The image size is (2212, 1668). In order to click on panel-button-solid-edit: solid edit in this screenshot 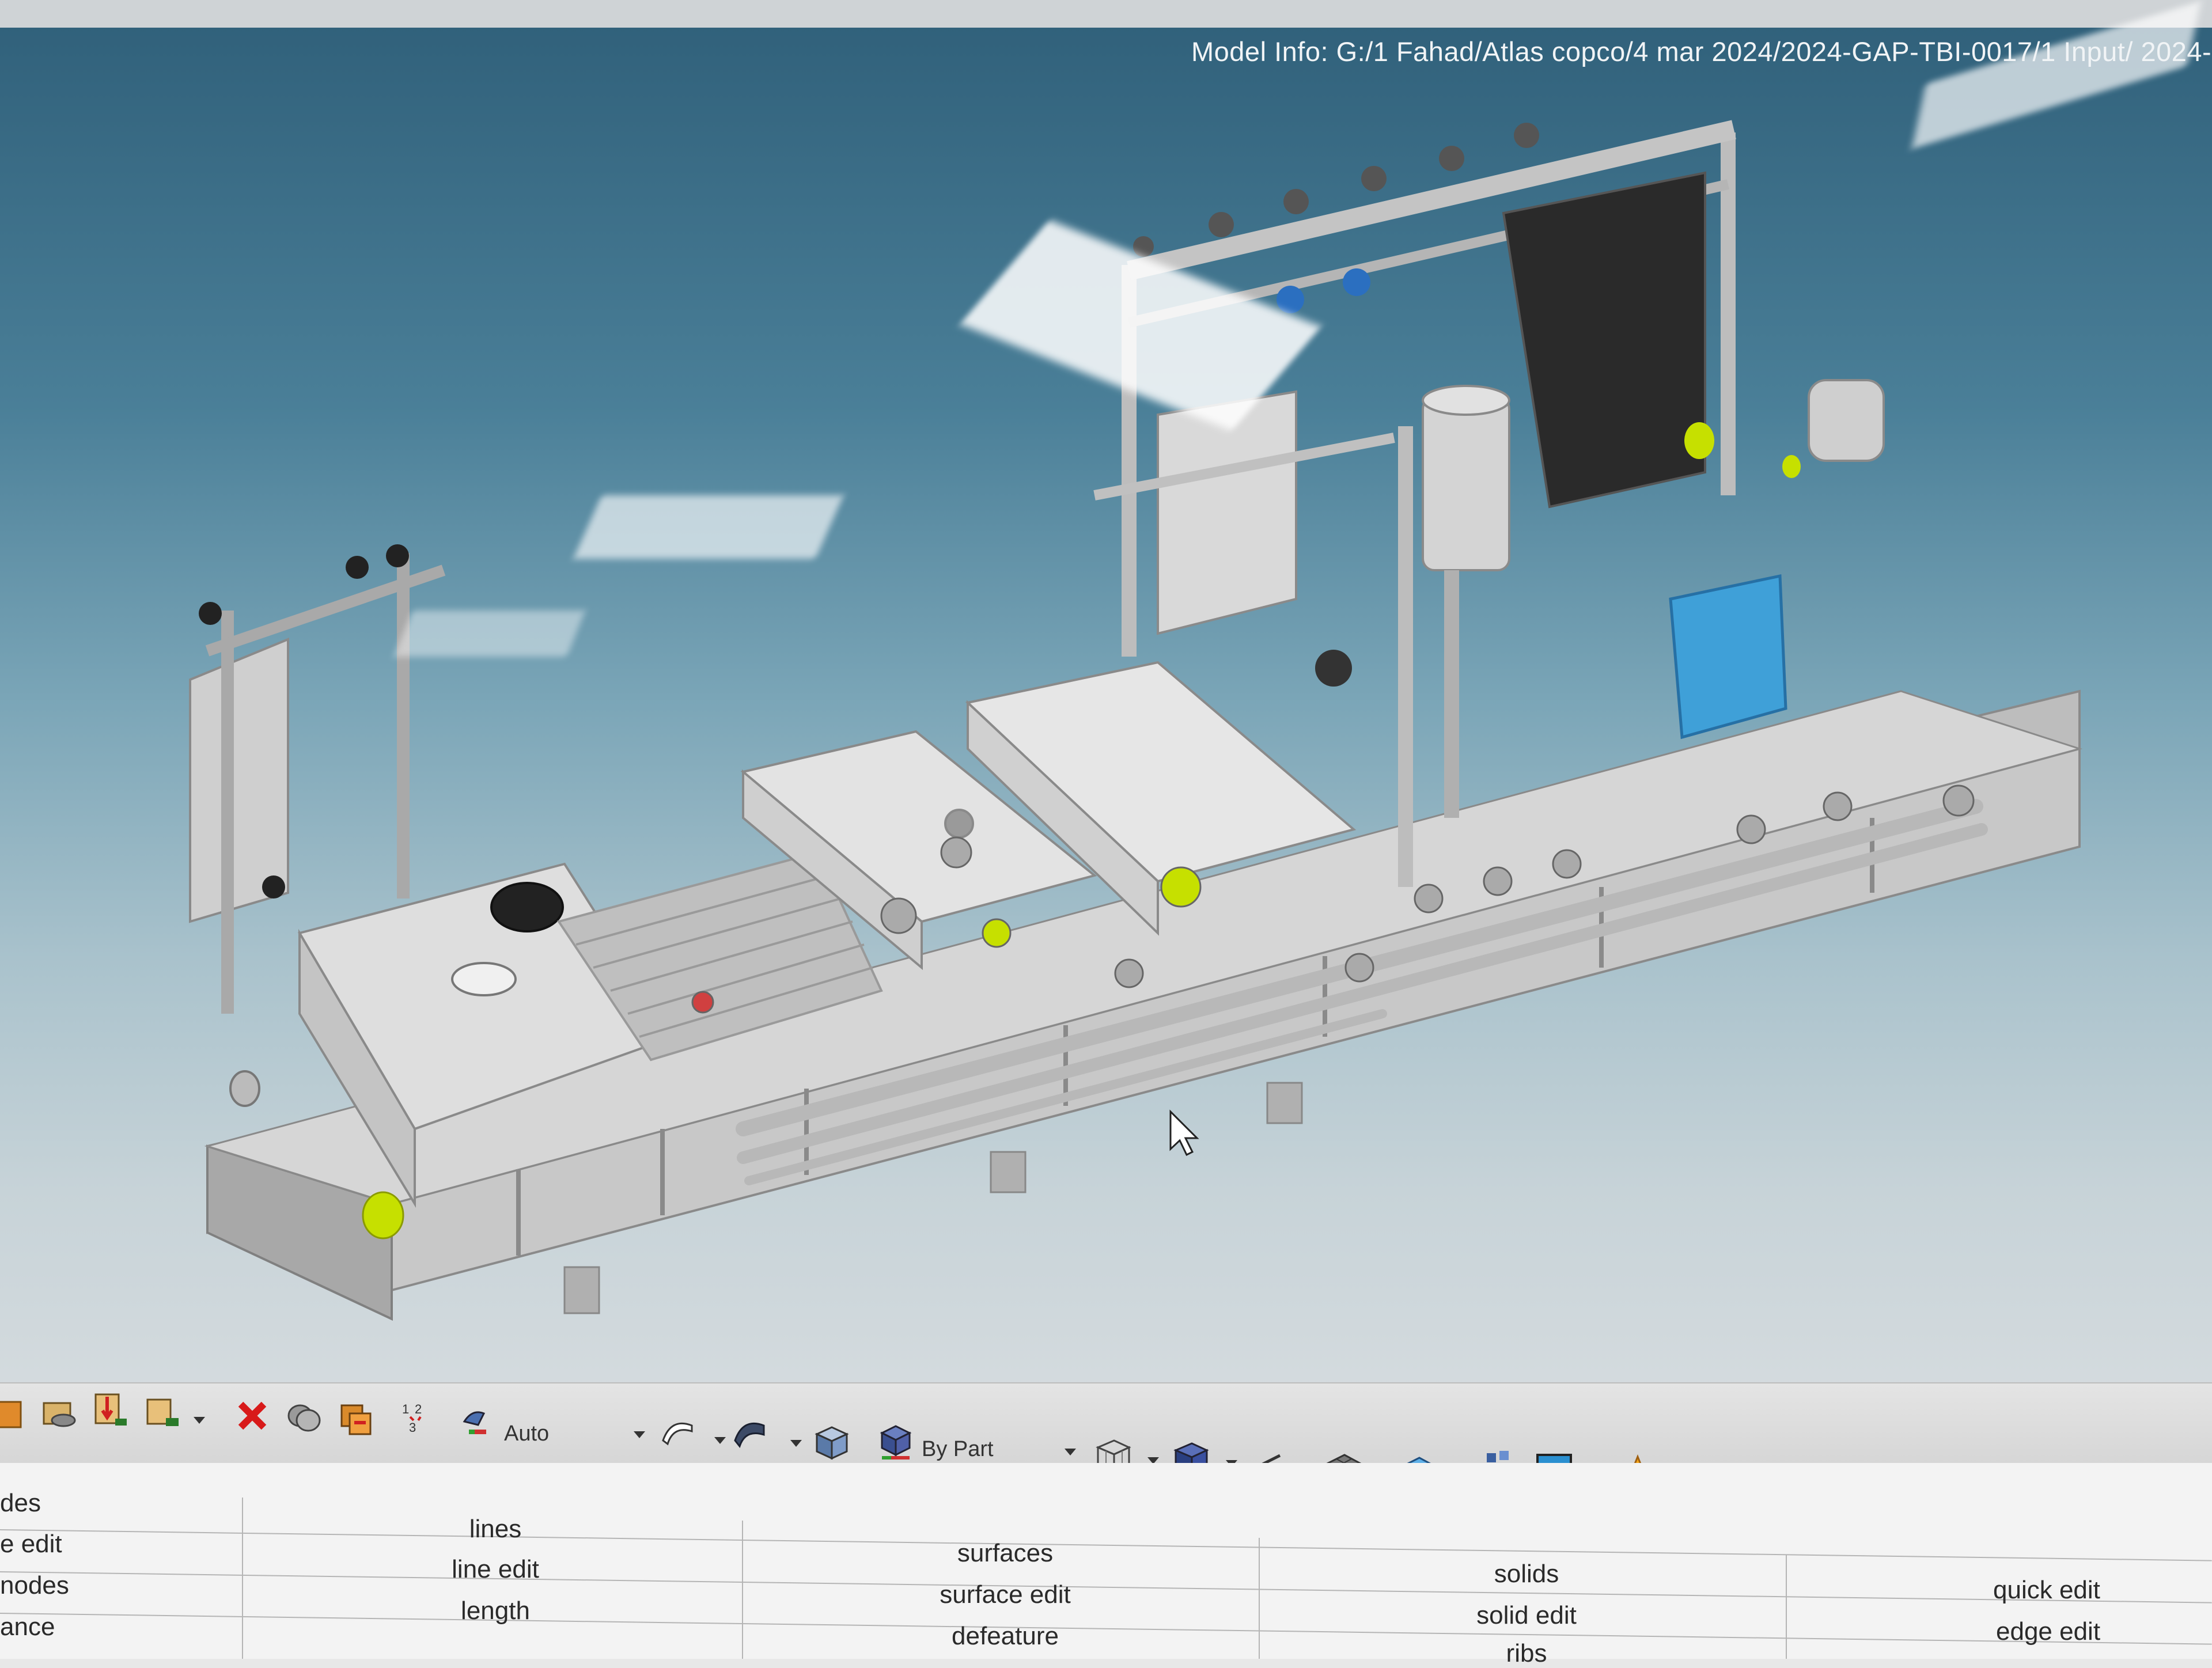, I will do `click(1526, 1615)`.